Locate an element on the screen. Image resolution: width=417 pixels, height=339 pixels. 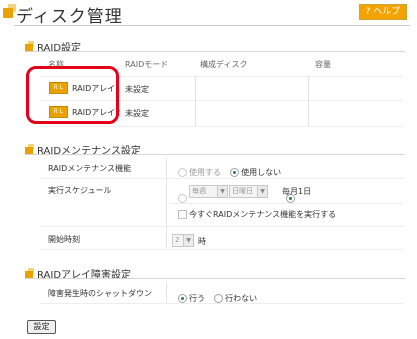
shutdown-options: 行う 行わない is located at coordinates (217, 297).